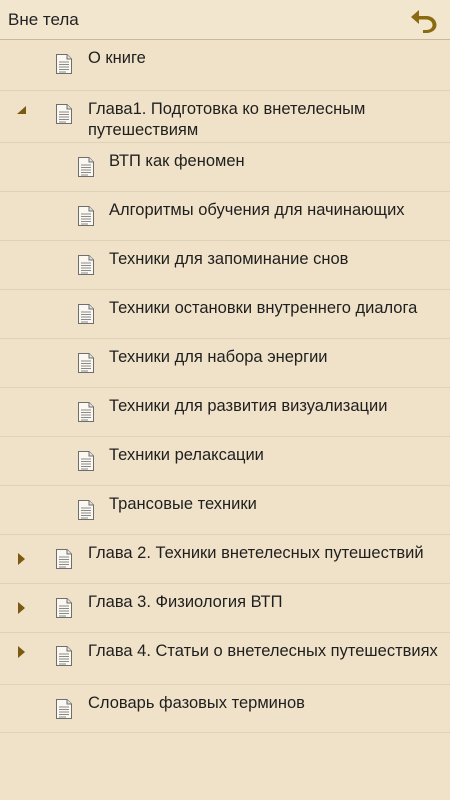  Describe the element at coordinates (218, 357) in the screenshot. I see `toc-item-label: Техники для набора энергии` at that location.